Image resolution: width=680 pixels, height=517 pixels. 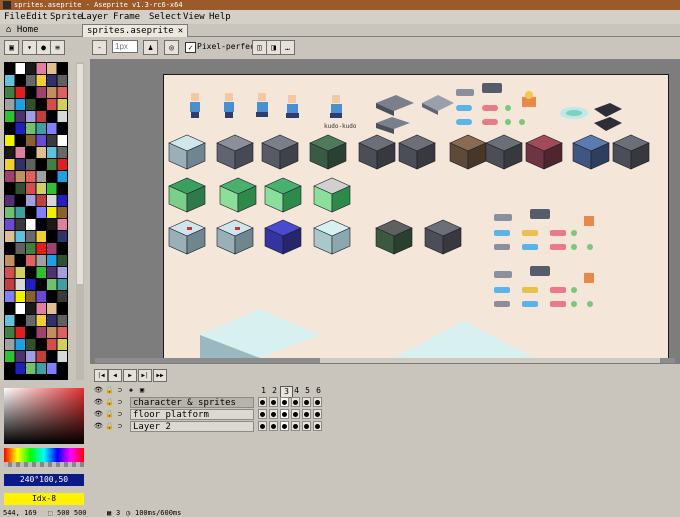 What do you see at coordinates (135, 30) in the screenshot?
I see `tab-sprites: sprites.aseprite ✕` at bounding box center [135, 30].